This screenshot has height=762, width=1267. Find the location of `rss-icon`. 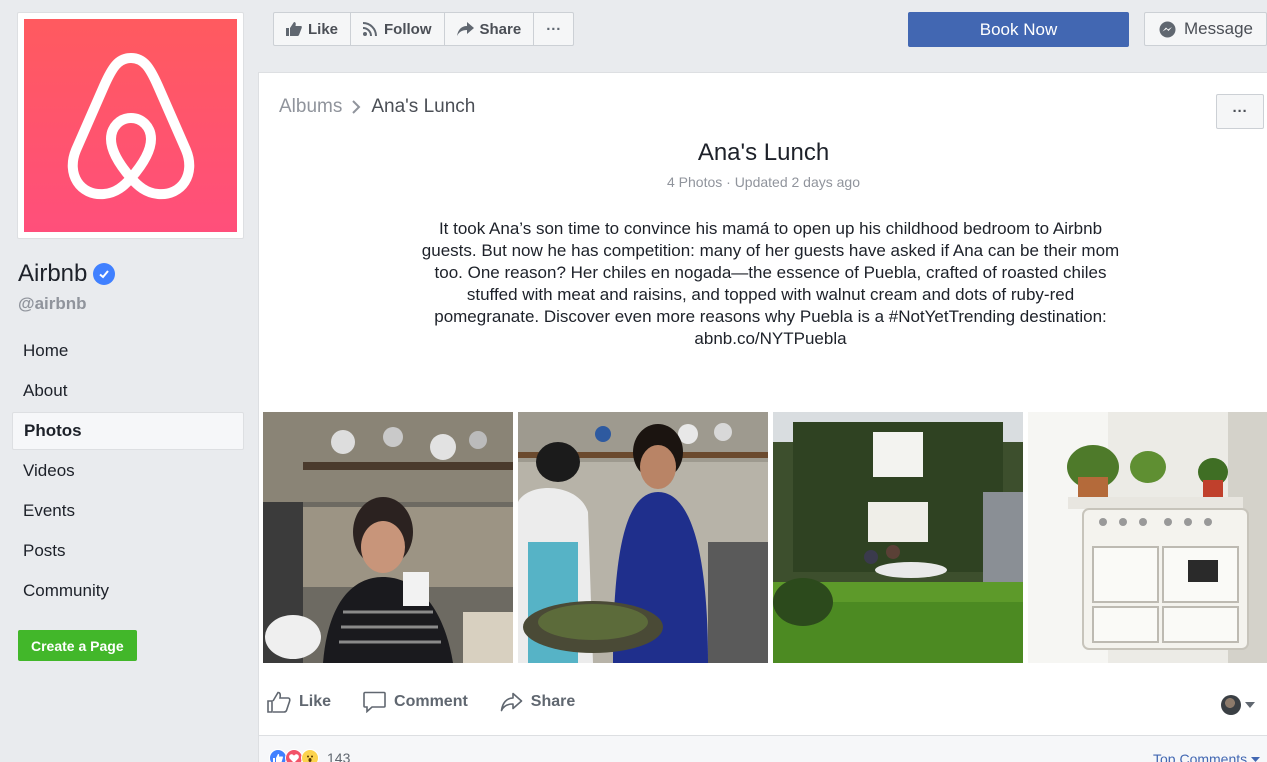

rss-icon is located at coordinates (370, 29).